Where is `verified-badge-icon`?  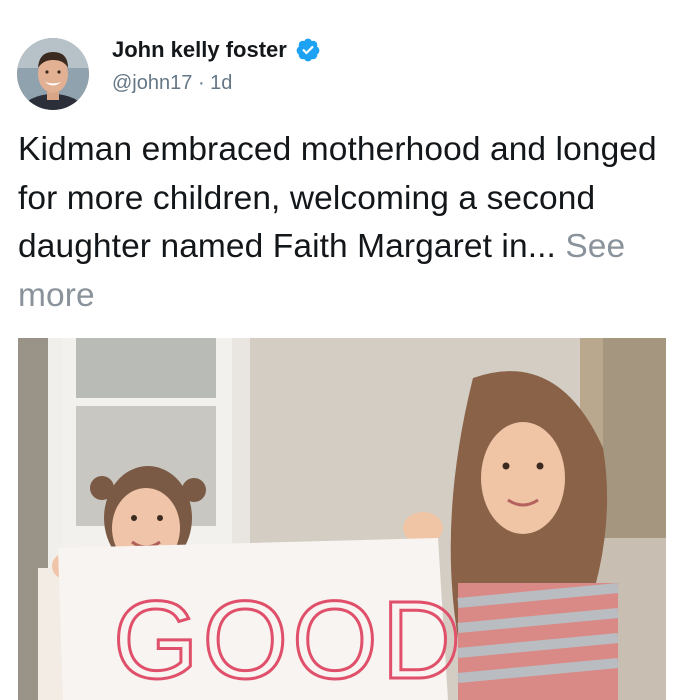 verified-badge-icon is located at coordinates (308, 50).